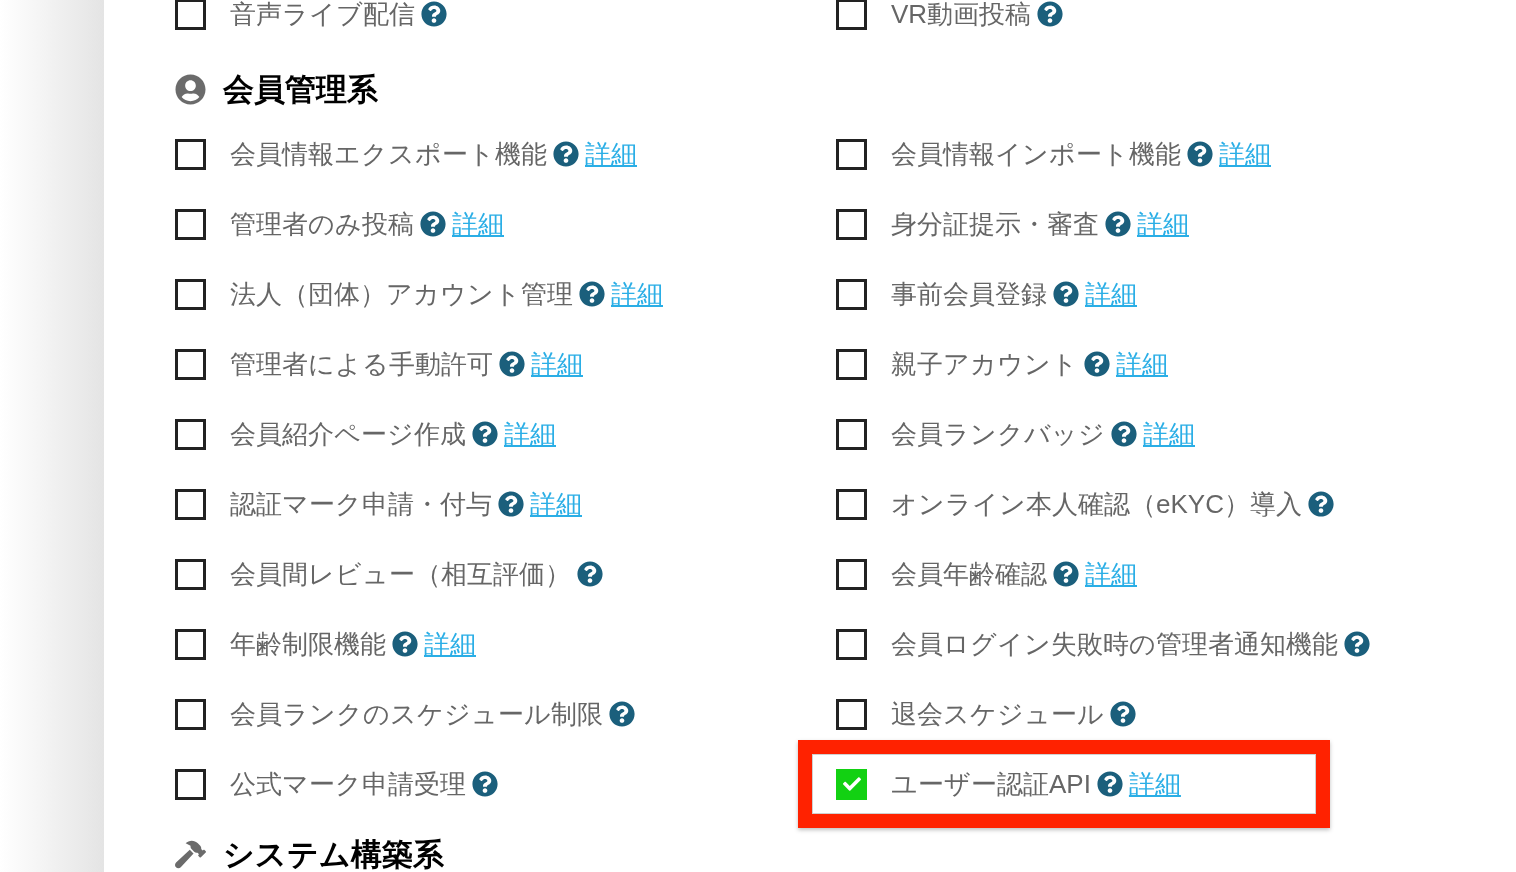 The image size is (1516, 872). What do you see at coordinates (961, 14) in the screenshot?
I see `option-label: VR動画投稿` at bounding box center [961, 14].